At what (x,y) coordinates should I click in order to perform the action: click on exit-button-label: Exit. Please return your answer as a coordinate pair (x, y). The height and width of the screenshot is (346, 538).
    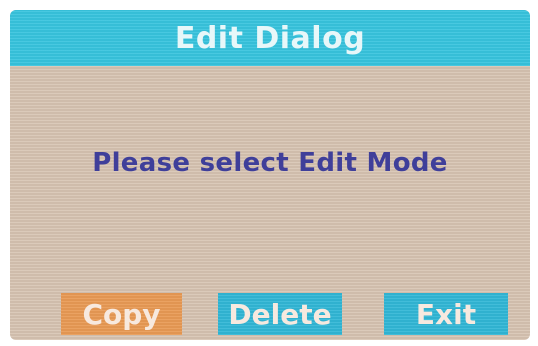
    Looking at the image, I should click on (446, 314).